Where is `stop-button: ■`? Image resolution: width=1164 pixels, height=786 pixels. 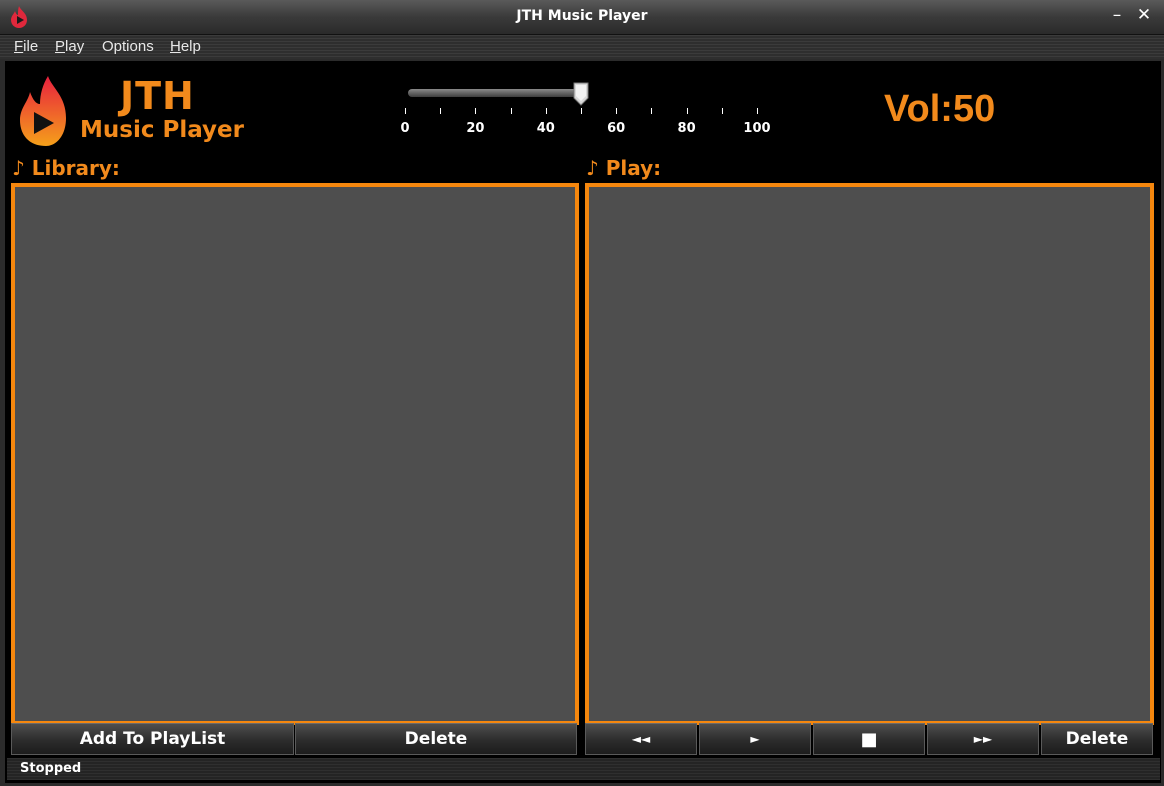
stop-button: ■ is located at coordinates (869, 739).